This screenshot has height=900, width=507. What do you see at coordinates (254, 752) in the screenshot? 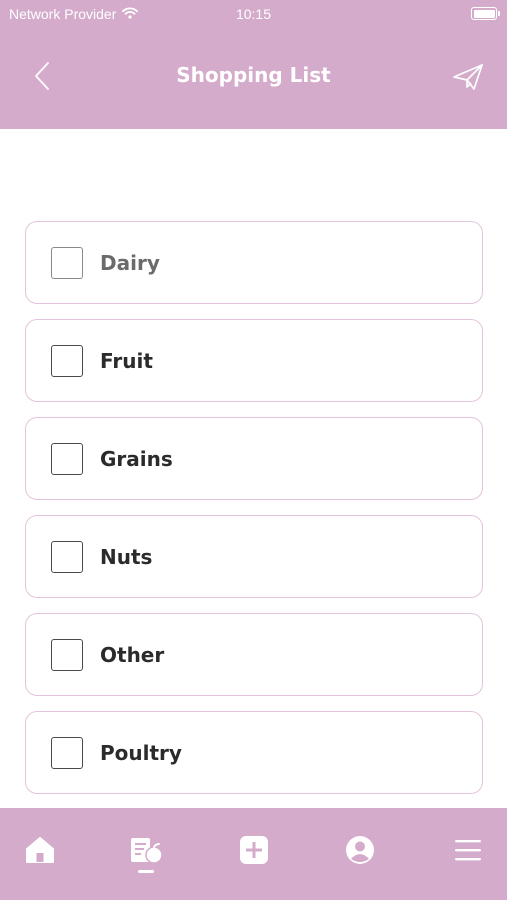
I see `list-item-poultry: Poultry` at bounding box center [254, 752].